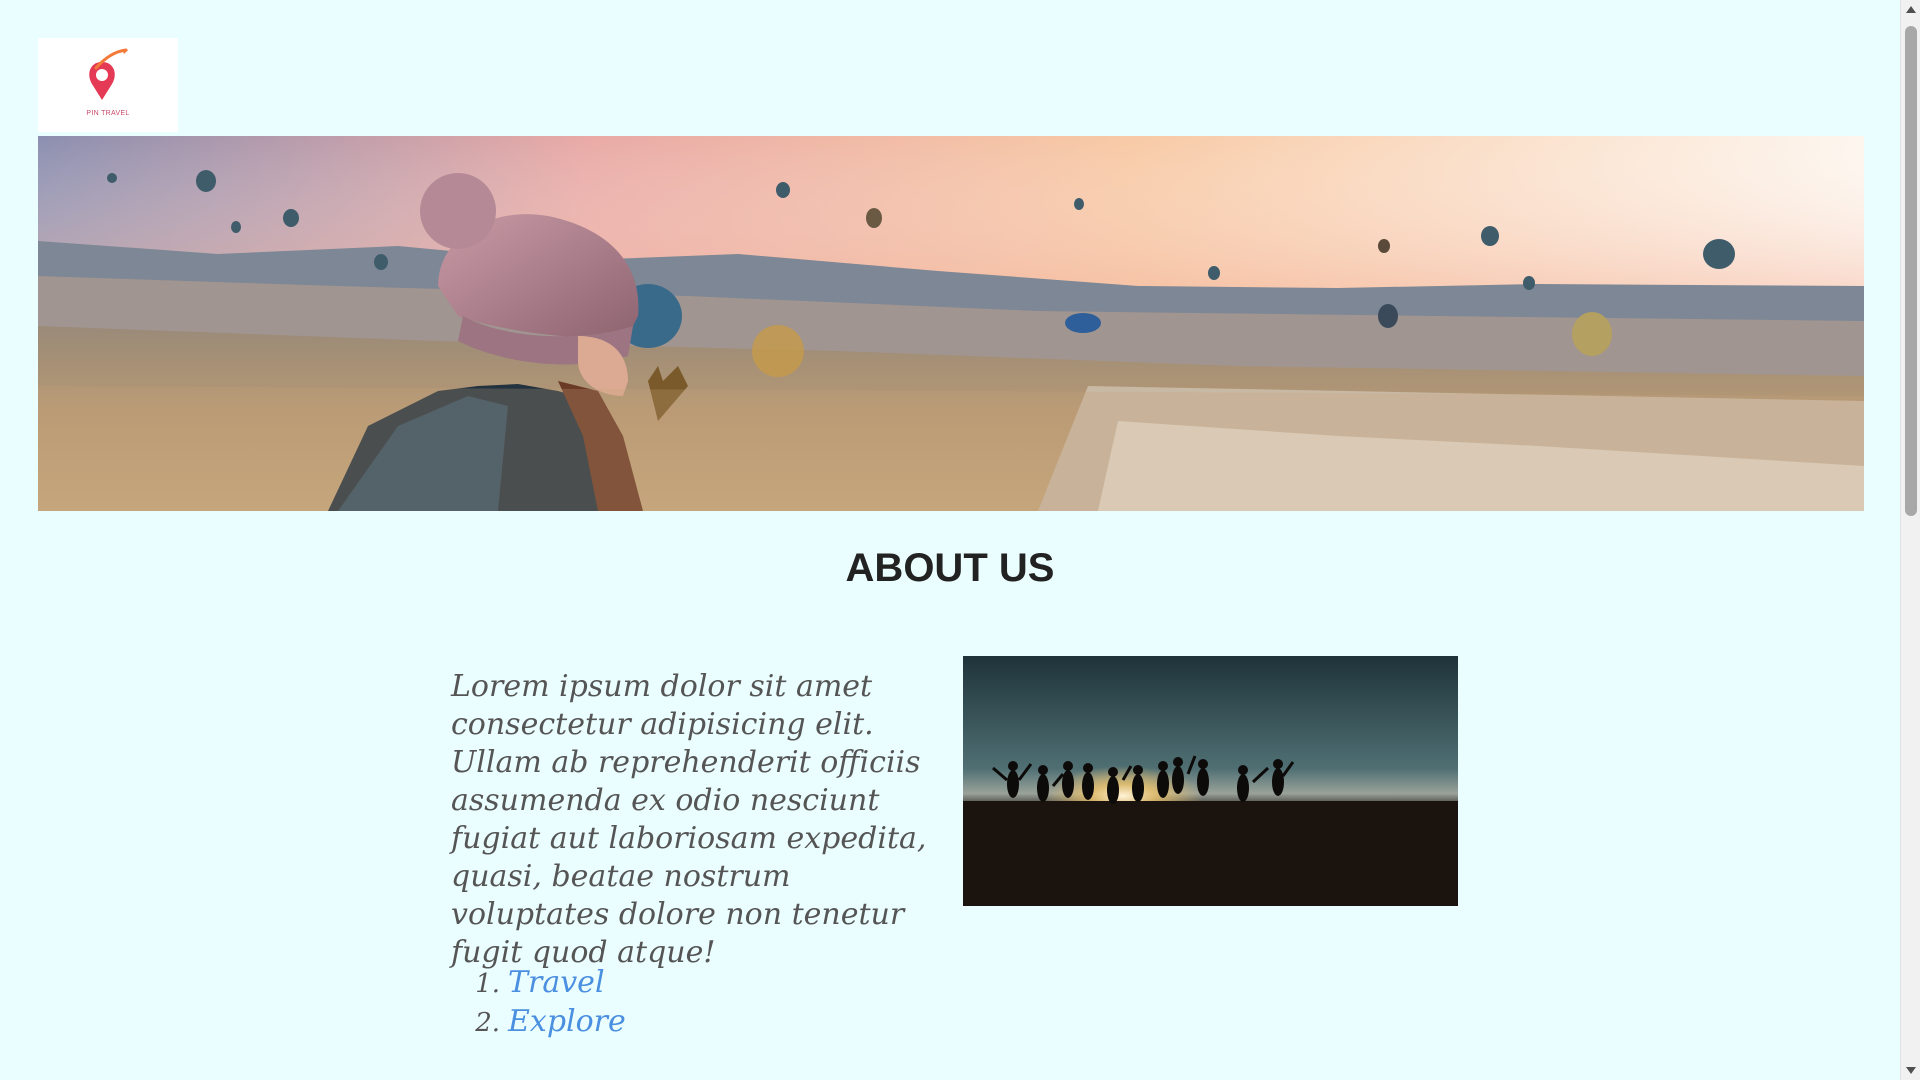 The height and width of the screenshot is (1080, 1920). I want to click on about-title: ABOUT US, so click(950, 568).